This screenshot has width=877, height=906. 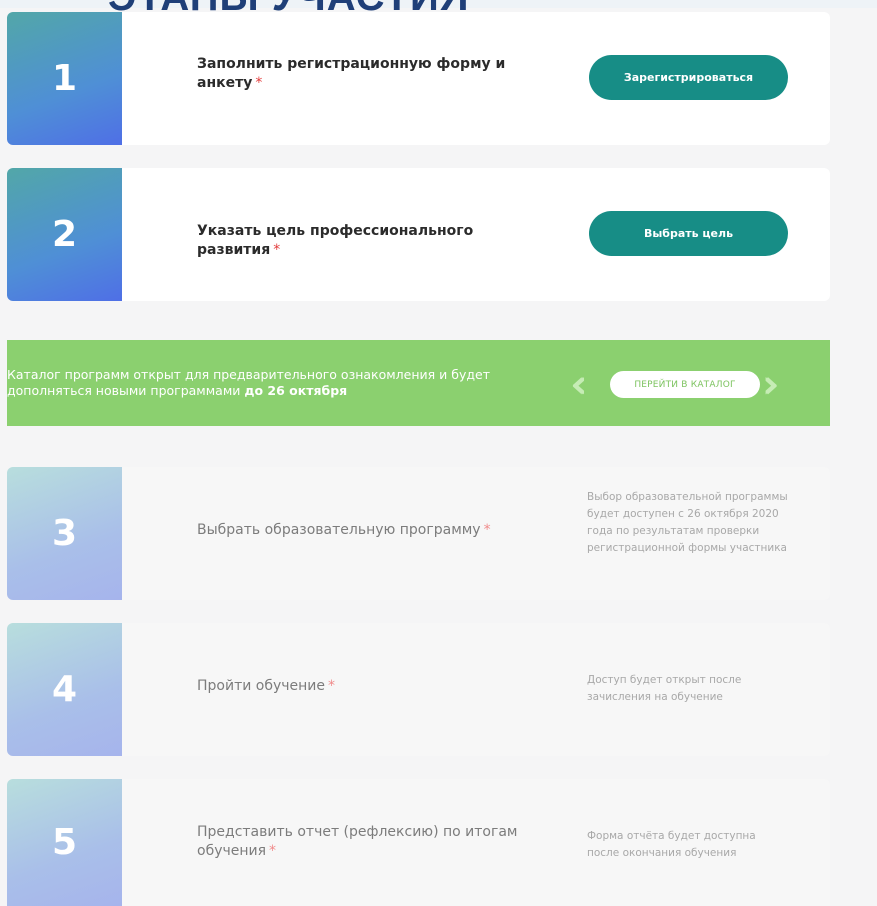 I want to click on step-number-block: 4, so click(x=64, y=689).